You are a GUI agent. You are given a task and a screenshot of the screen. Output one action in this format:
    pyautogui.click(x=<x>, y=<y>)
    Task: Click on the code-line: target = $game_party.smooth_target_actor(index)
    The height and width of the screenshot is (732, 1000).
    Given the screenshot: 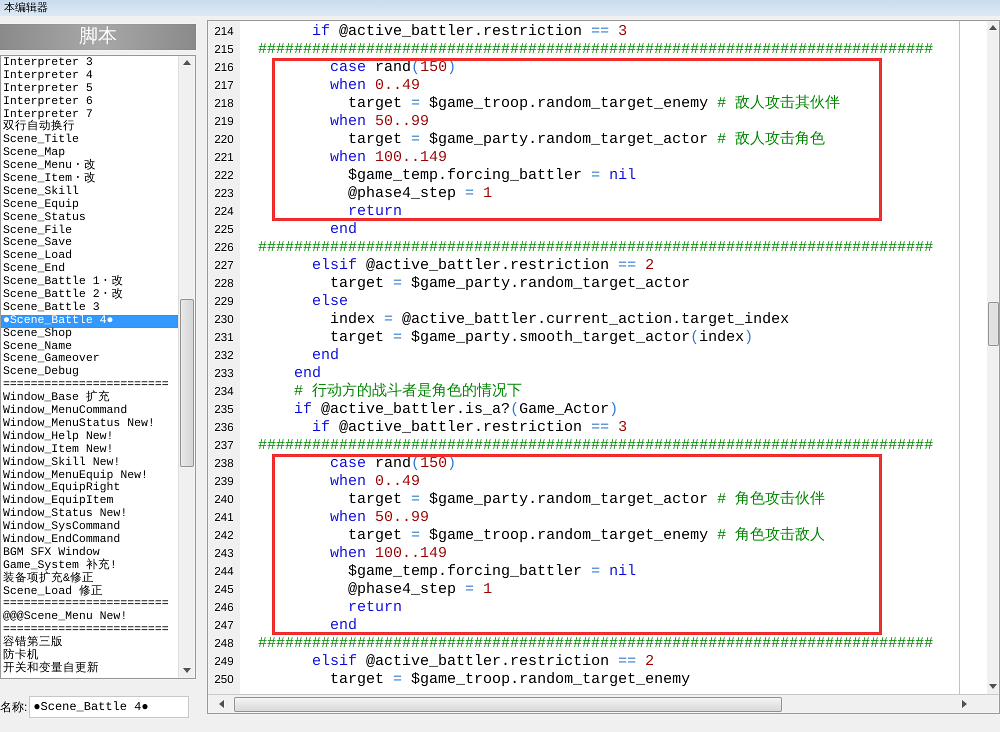 What is the action you would take?
    pyautogui.click(x=541, y=338)
    